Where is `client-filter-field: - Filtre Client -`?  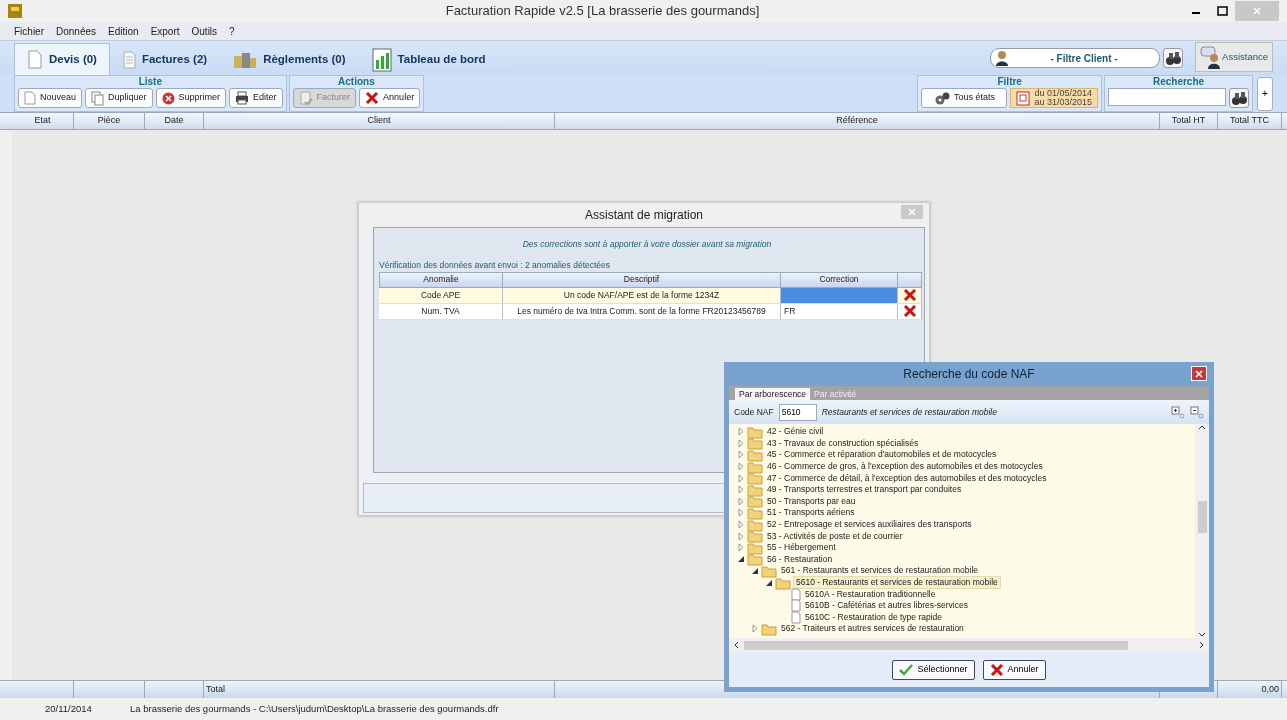 client-filter-field: - Filtre Client - is located at coordinates (1075, 58).